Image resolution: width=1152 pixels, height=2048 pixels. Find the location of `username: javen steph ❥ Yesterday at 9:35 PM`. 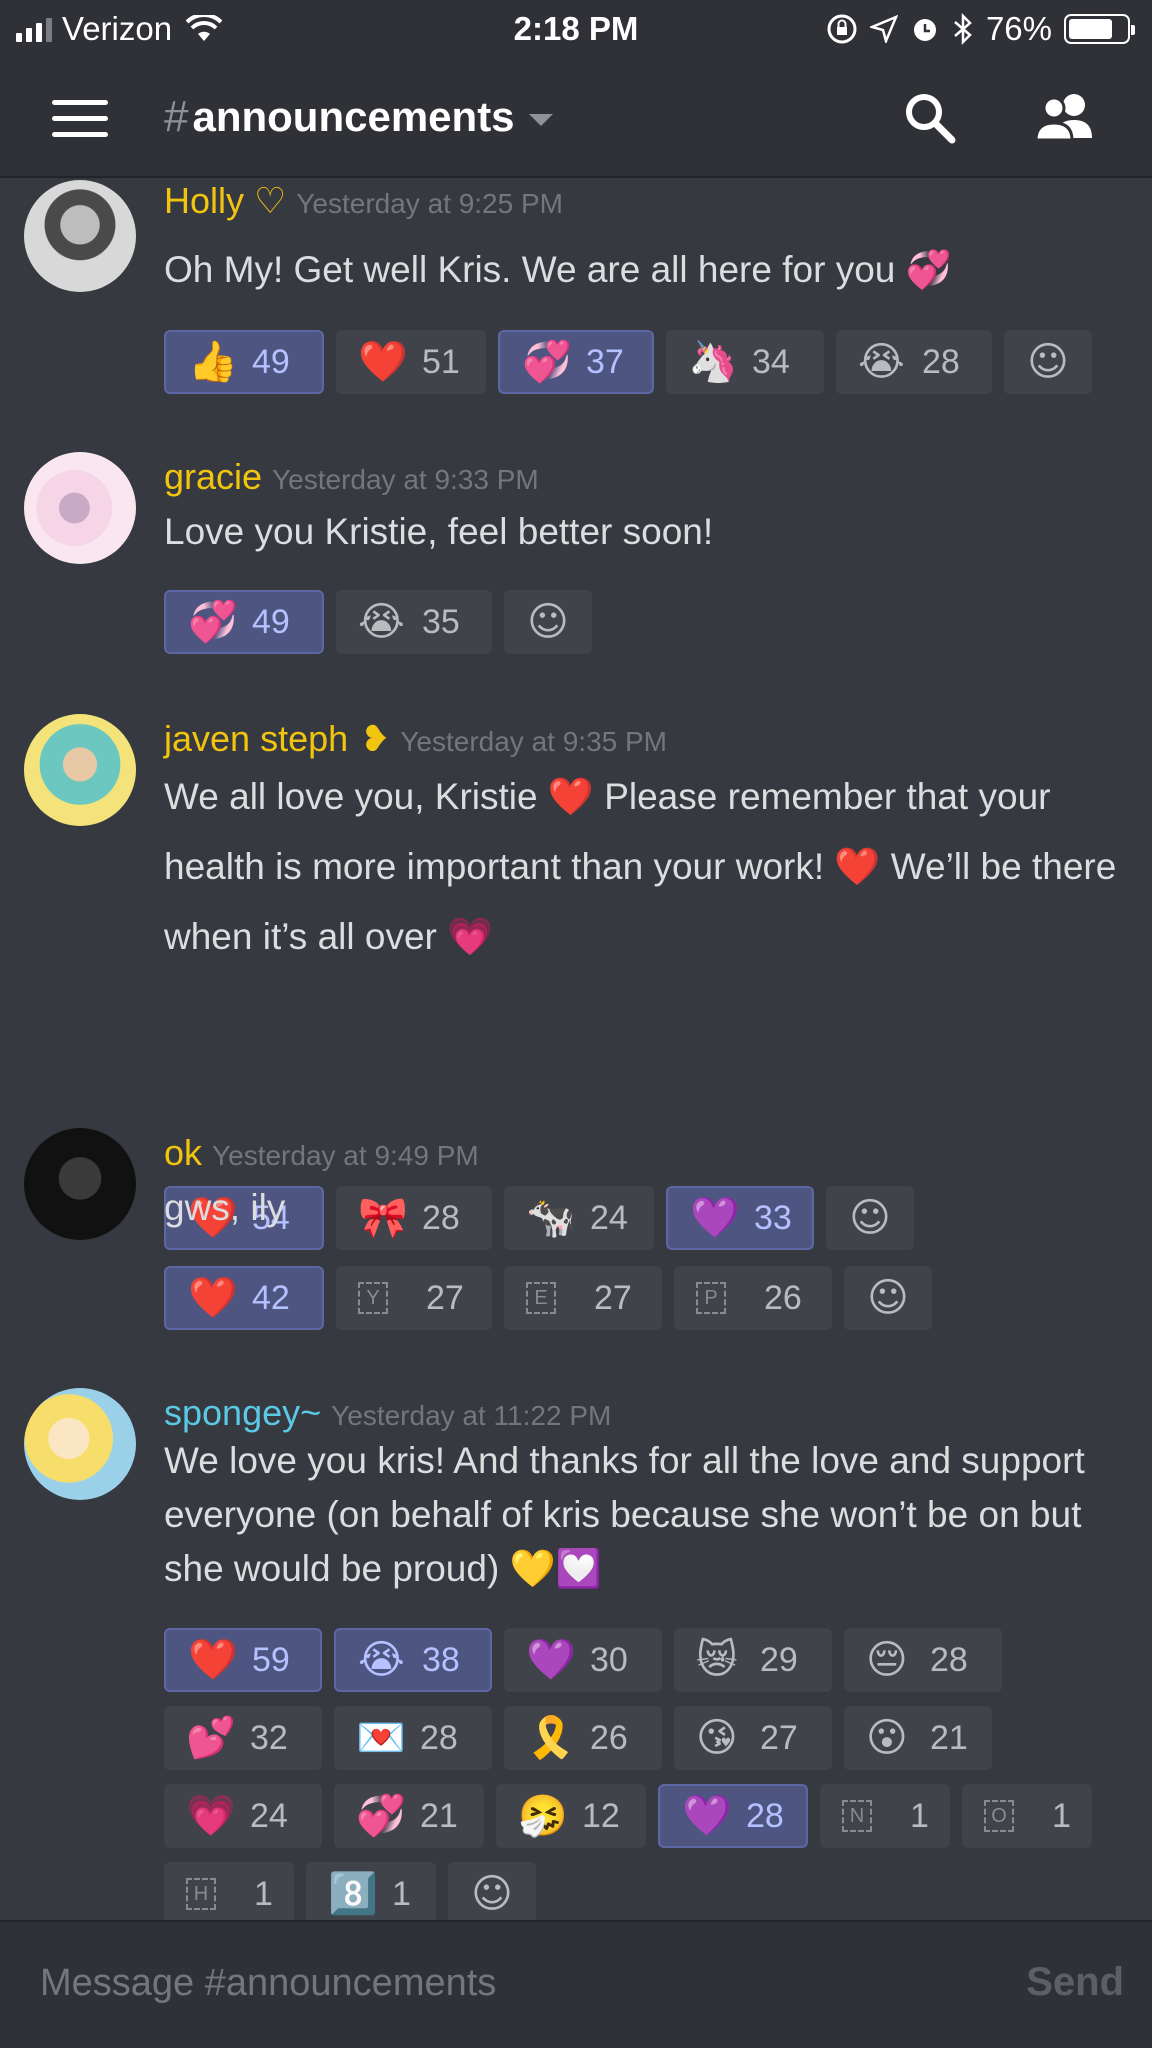

username: javen steph ❥ Yesterday at 9:35 PM is located at coordinates (415, 739).